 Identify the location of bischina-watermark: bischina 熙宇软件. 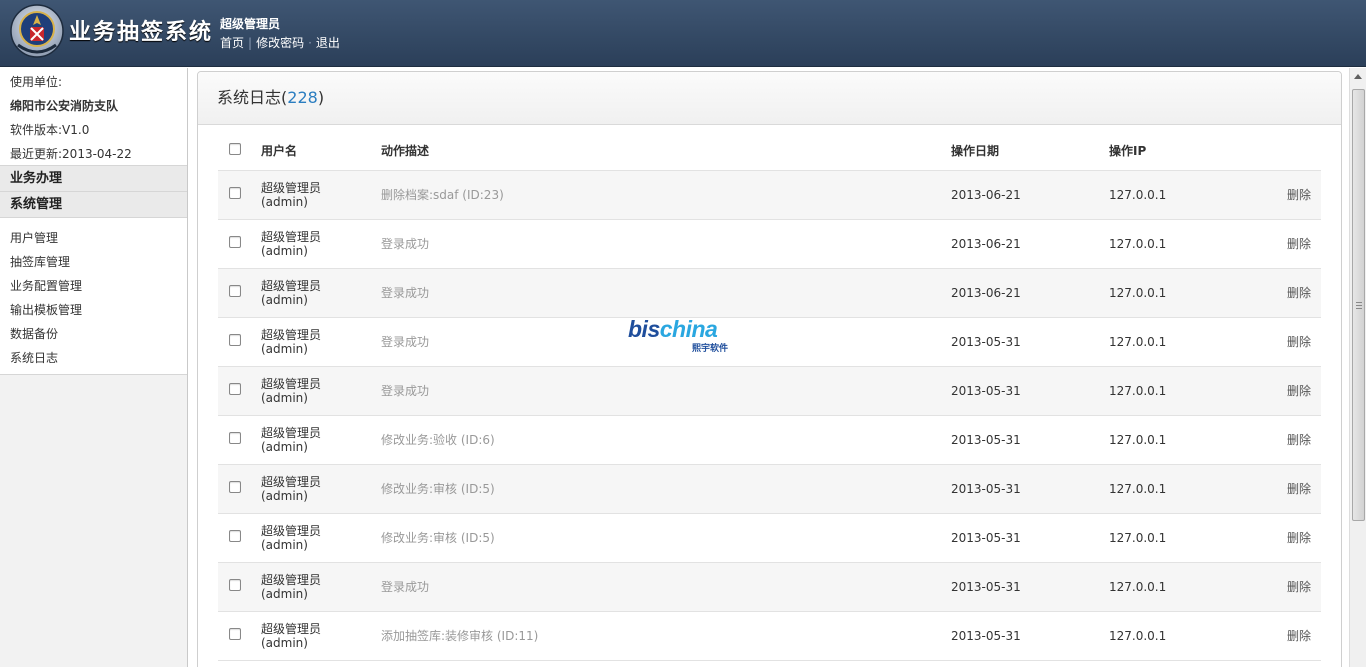
(683, 336).